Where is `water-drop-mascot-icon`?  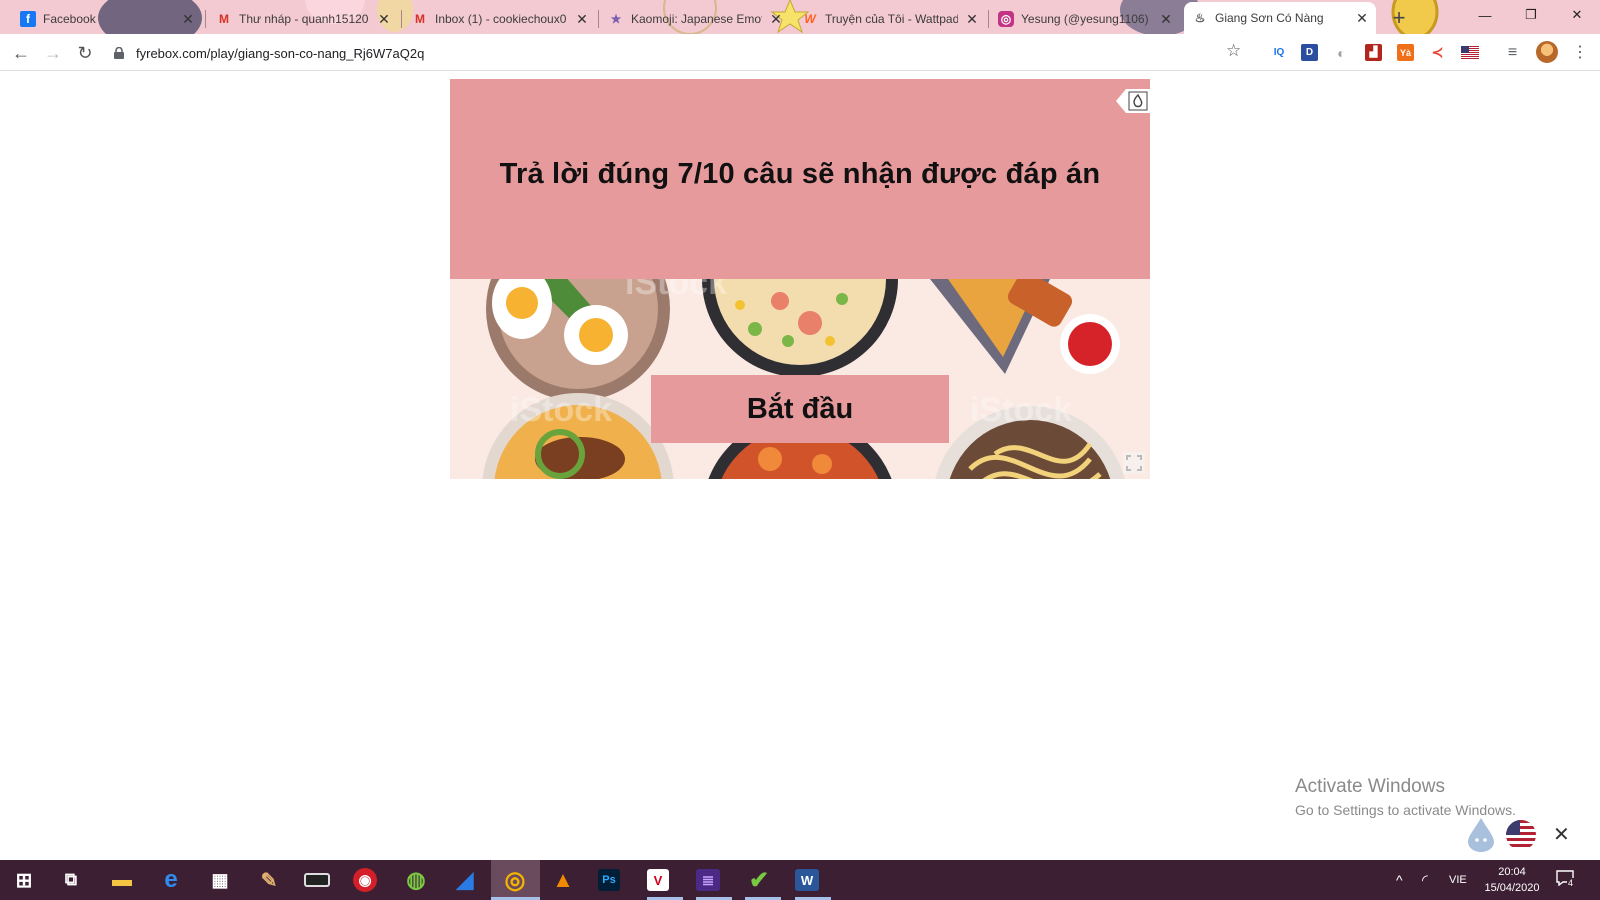
water-drop-mascot-icon is located at coordinates (1481, 834).